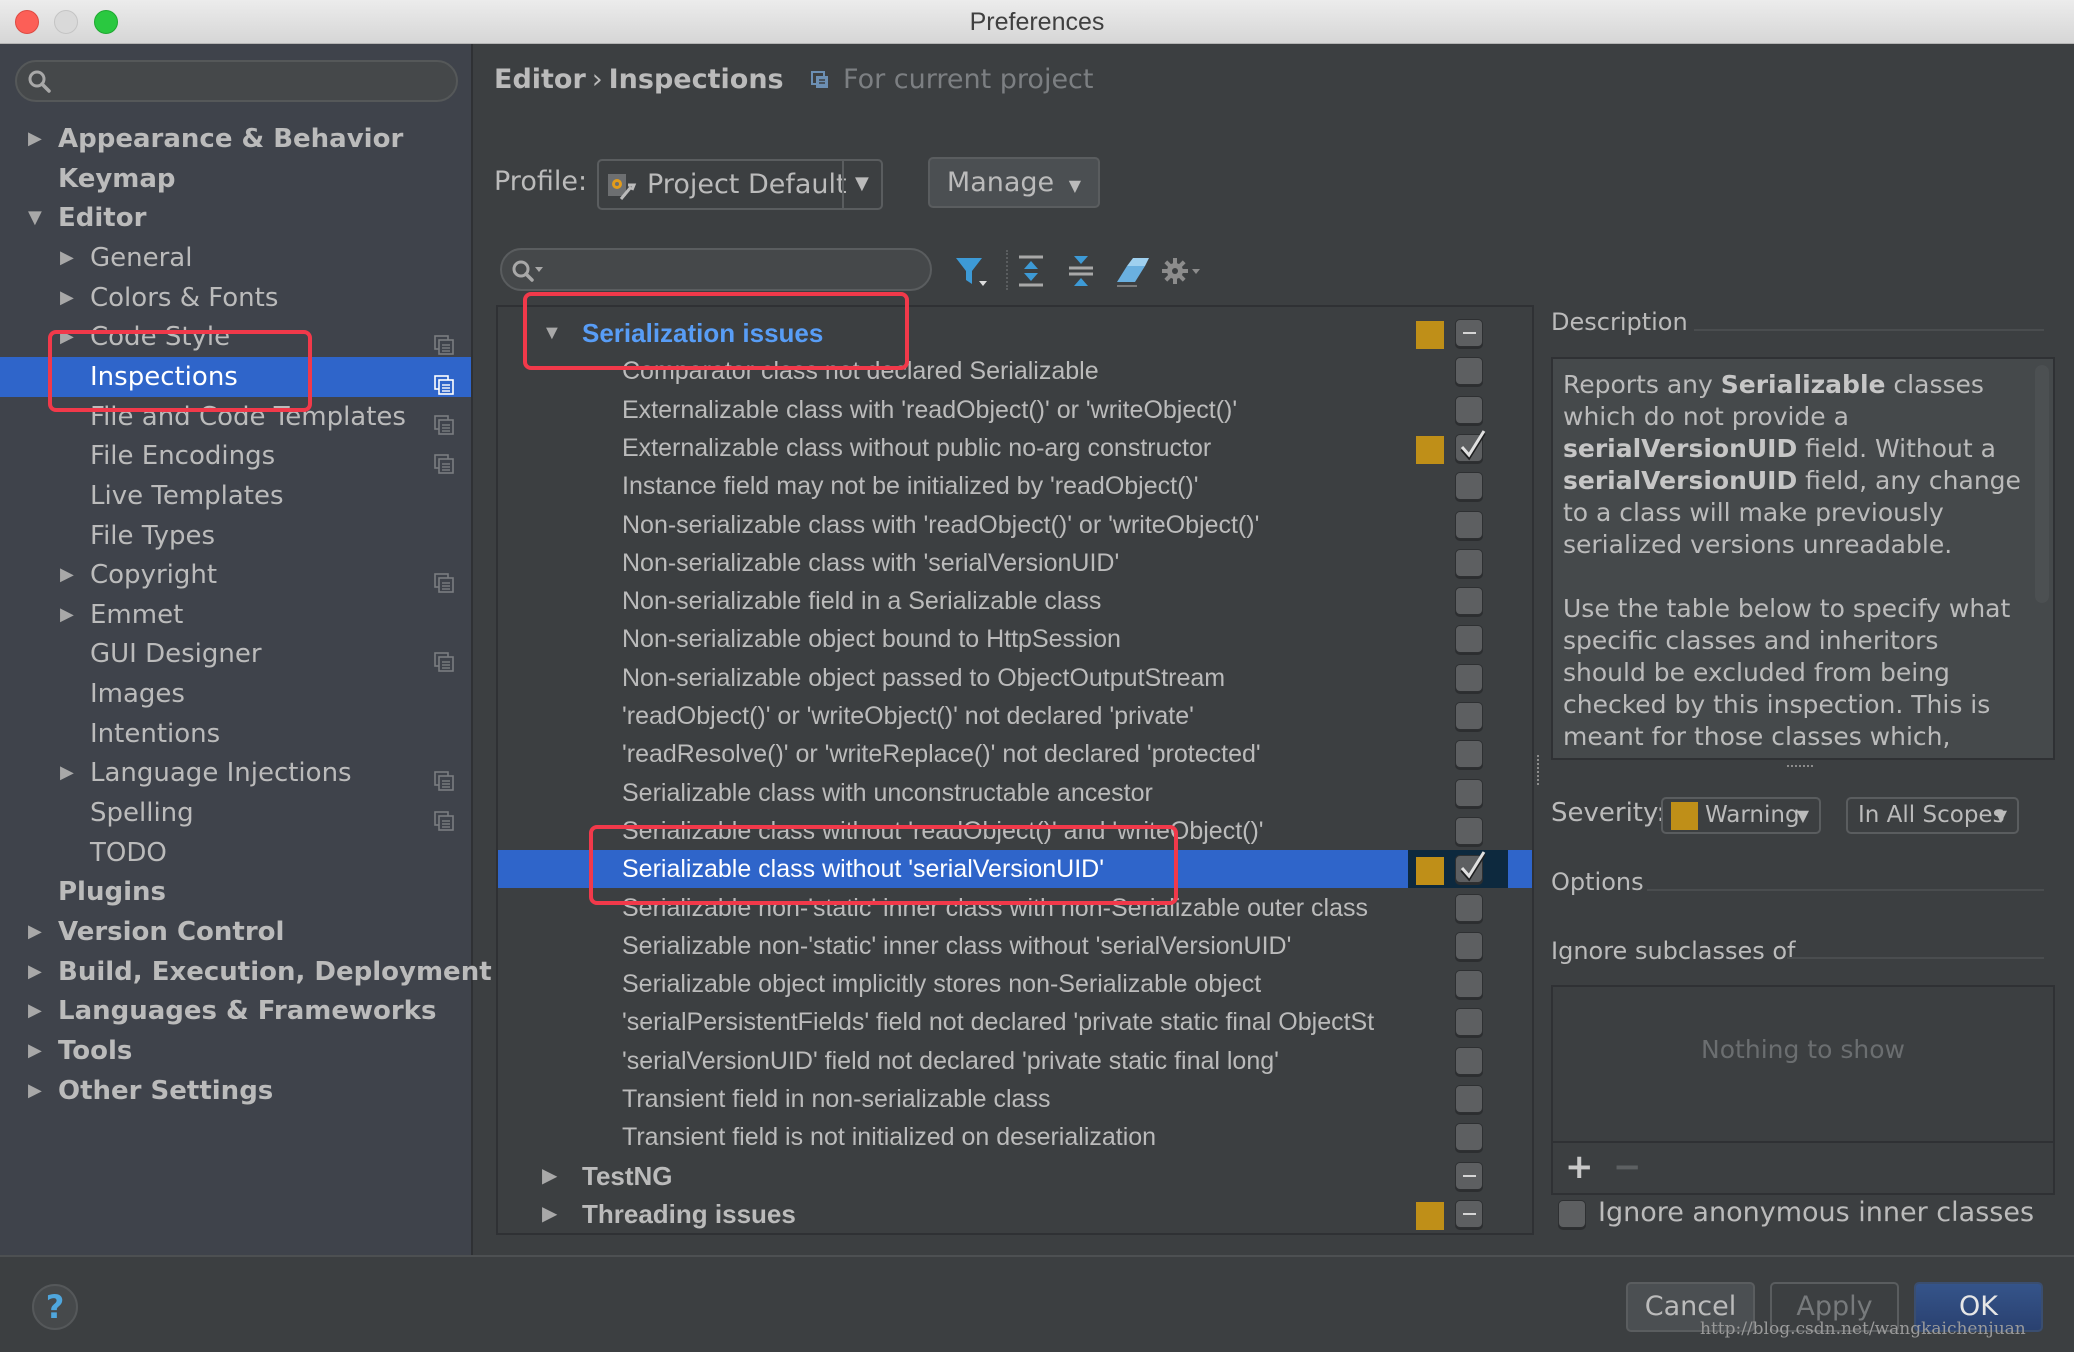 This screenshot has height=1352, width=2074. What do you see at coordinates (235, 932) in the screenshot?
I see `sidebar-item: ▶ Version Control` at bounding box center [235, 932].